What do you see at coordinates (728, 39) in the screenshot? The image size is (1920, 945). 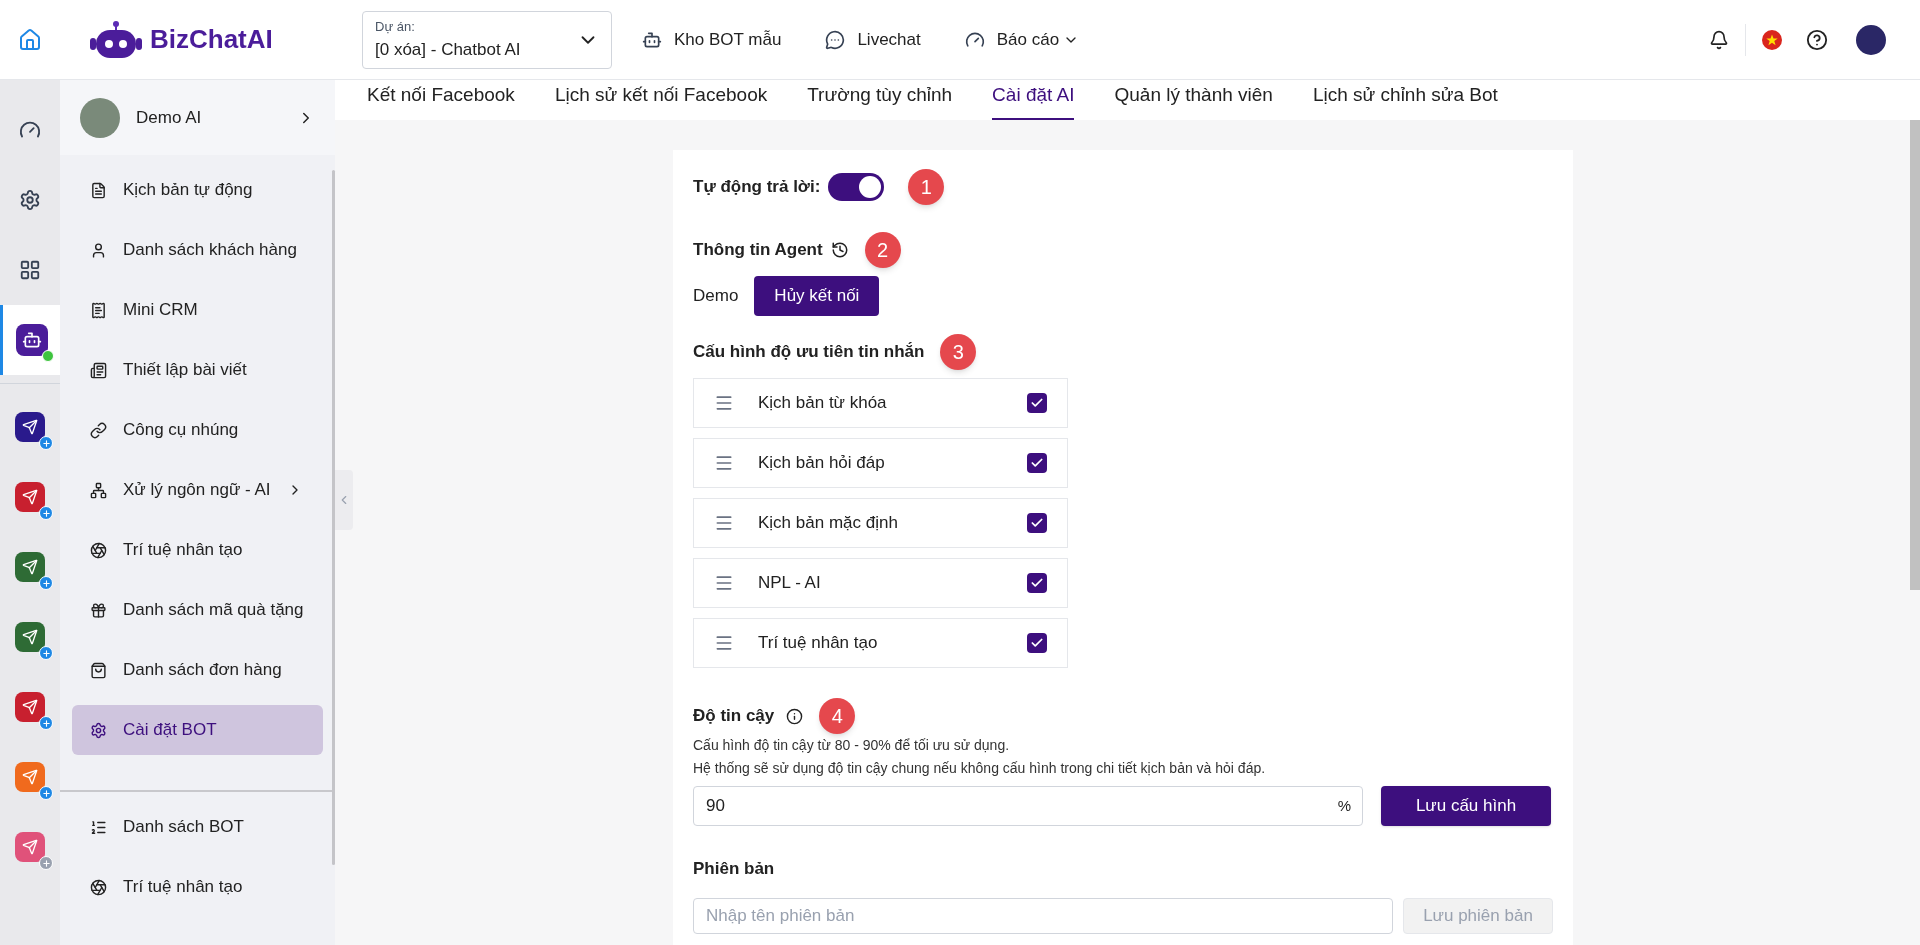 I see `nav-label: Kho BOT mẫu` at bounding box center [728, 39].